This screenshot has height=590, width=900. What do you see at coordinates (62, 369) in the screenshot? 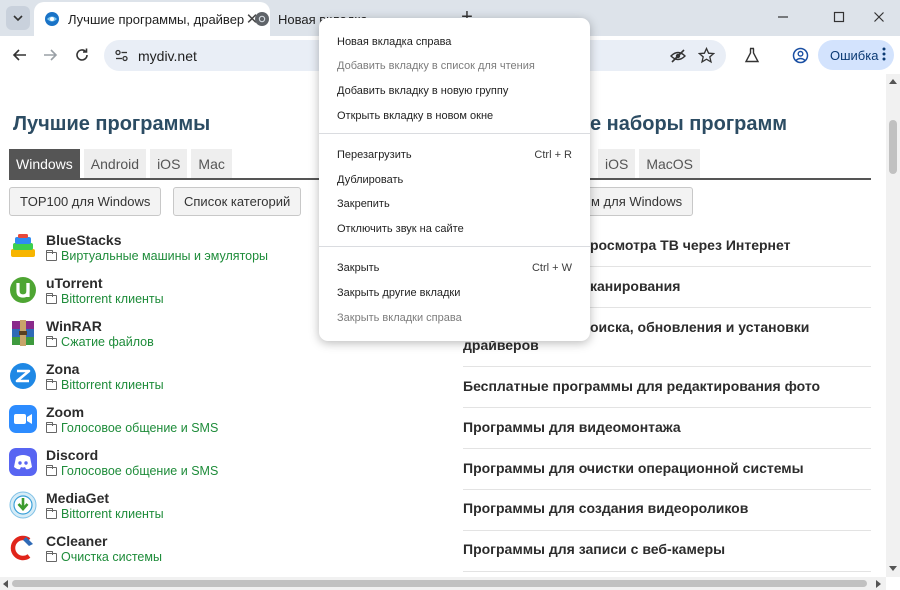
I see `program-name: Zona` at bounding box center [62, 369].